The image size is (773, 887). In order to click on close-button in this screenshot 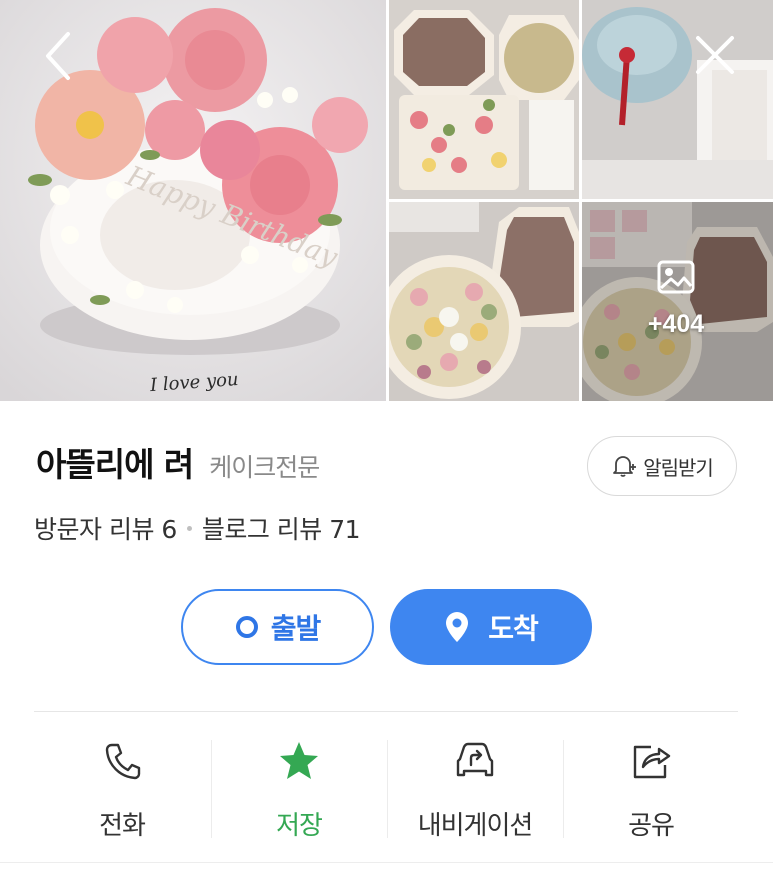, I will do `click(714, 56)`.